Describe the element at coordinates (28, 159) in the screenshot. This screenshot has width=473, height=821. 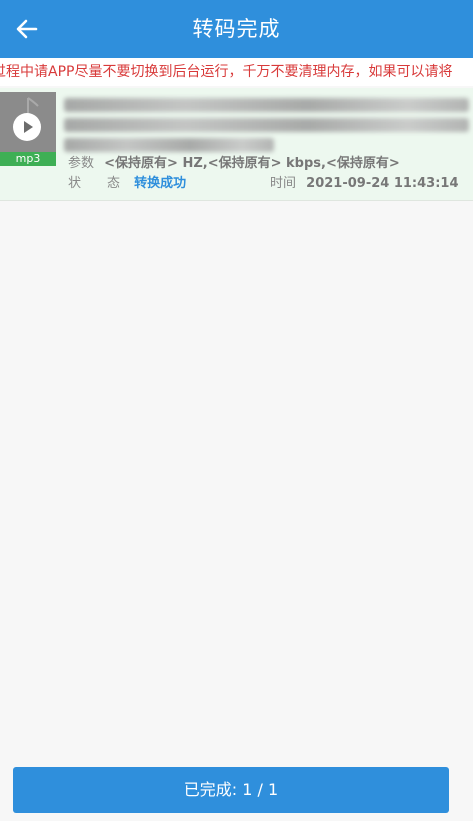
I see `format-tag: mp3` at that location.